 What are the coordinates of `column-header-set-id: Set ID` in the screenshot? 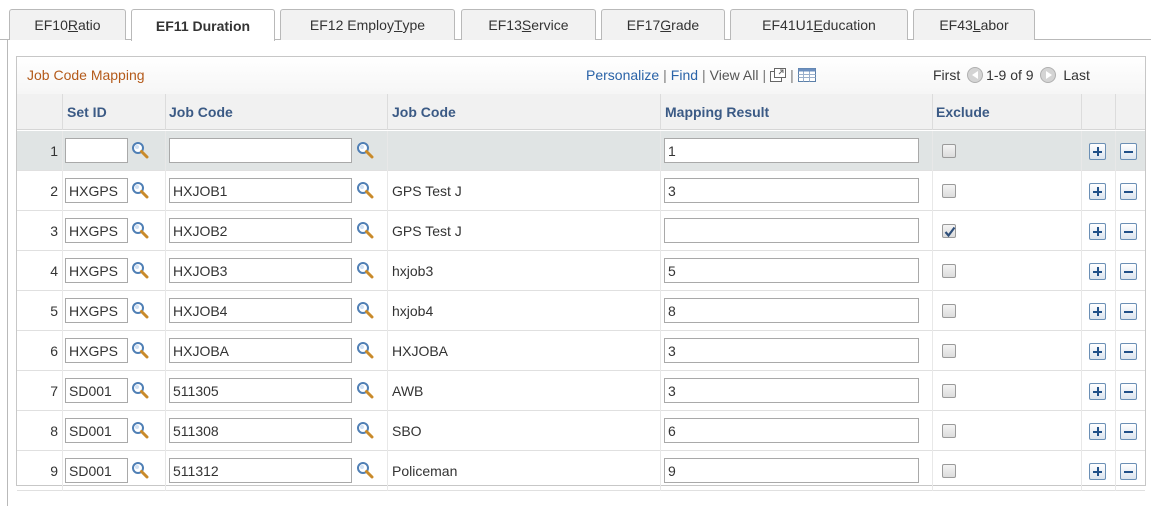 It's located at (87, 112).